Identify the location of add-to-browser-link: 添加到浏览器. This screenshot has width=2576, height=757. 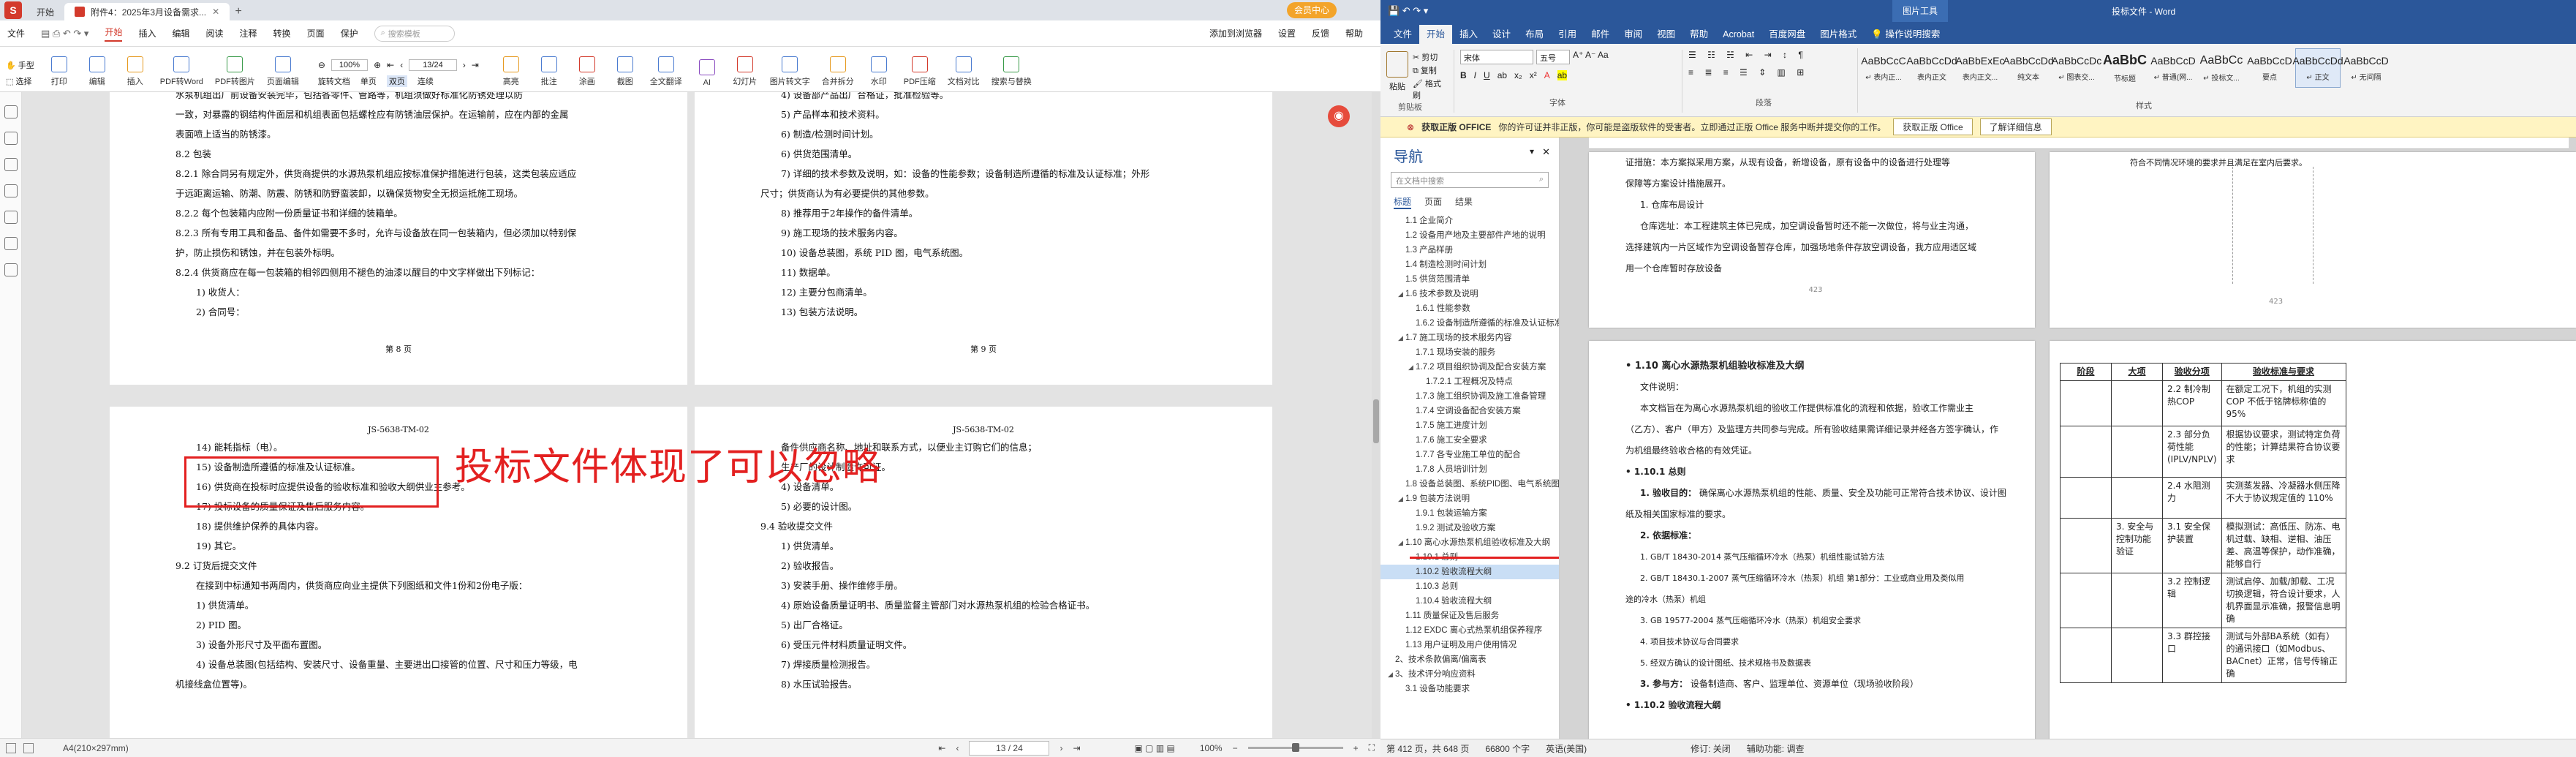
(1235, 33).